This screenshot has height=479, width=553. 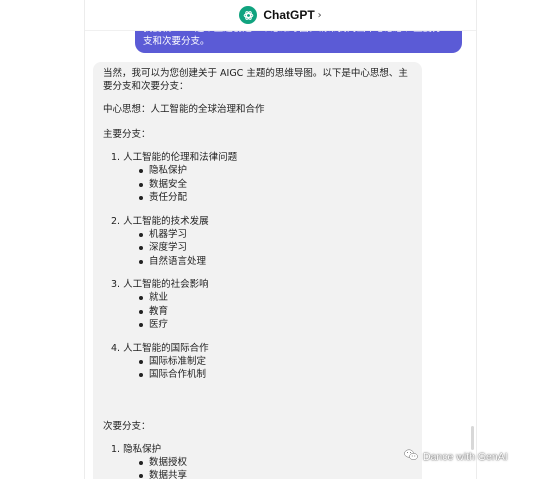 I want to click on branch-title: 4. 人工智能的国际合作, so click(x=160, y=348).